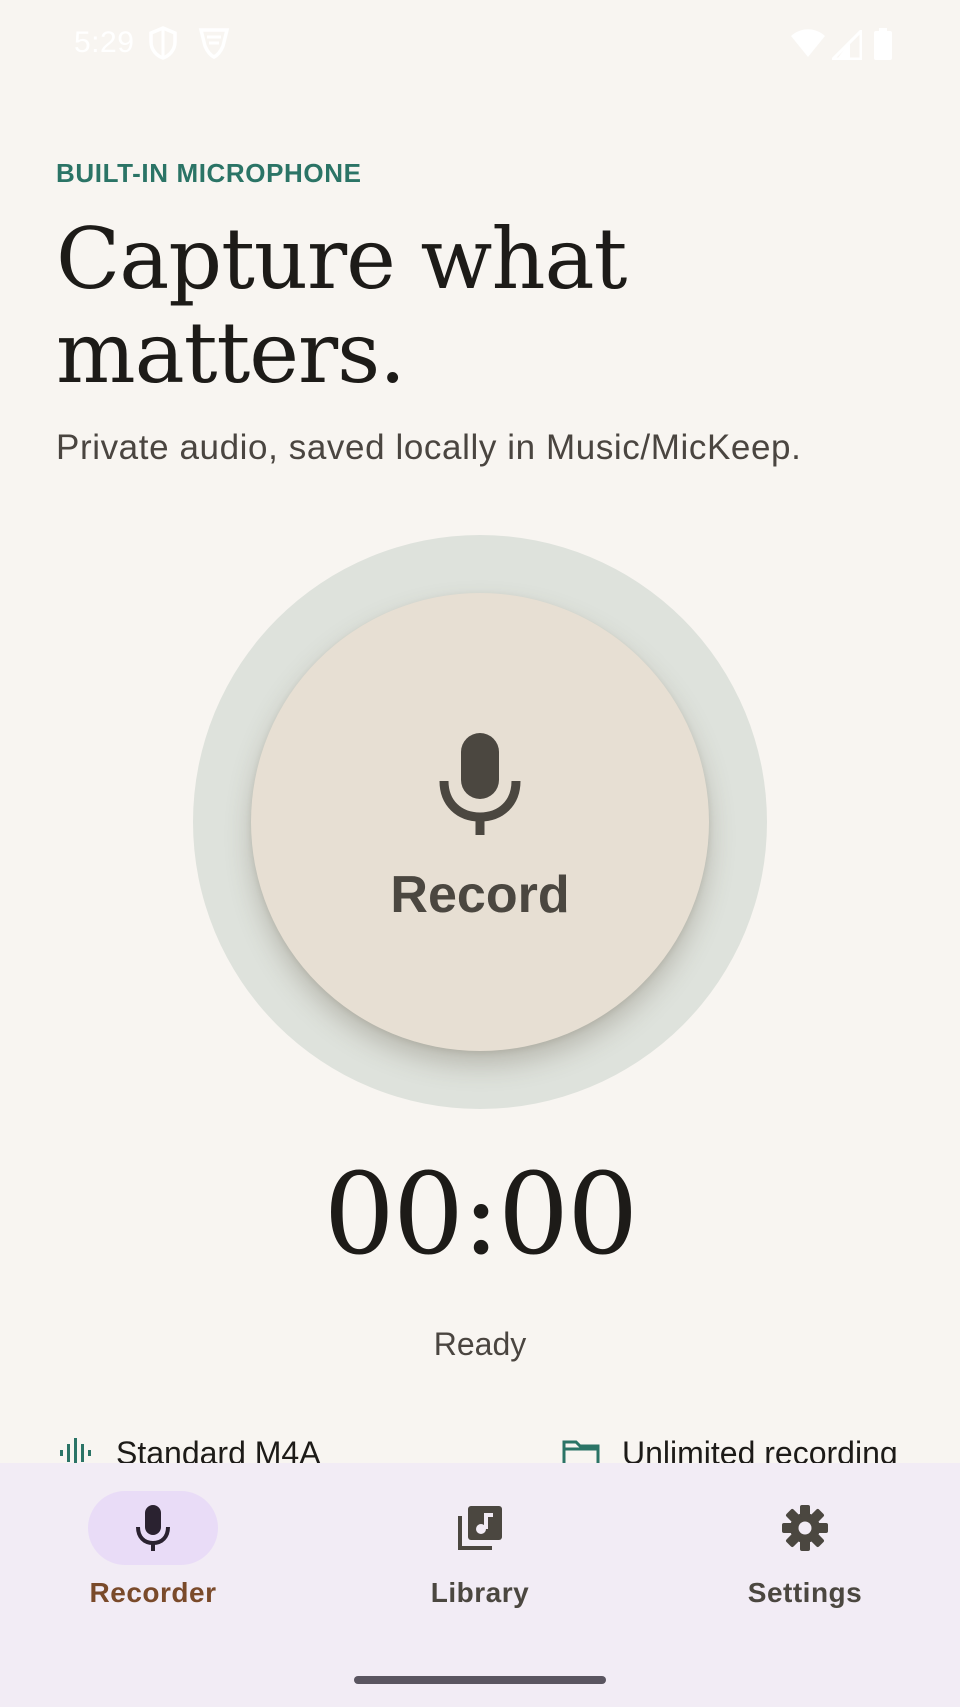 This screenshot has height=1707, width=960. Describe the element at coordinates (214, 43) in the screenshot. I see `vpn-shield-icon` at that location.